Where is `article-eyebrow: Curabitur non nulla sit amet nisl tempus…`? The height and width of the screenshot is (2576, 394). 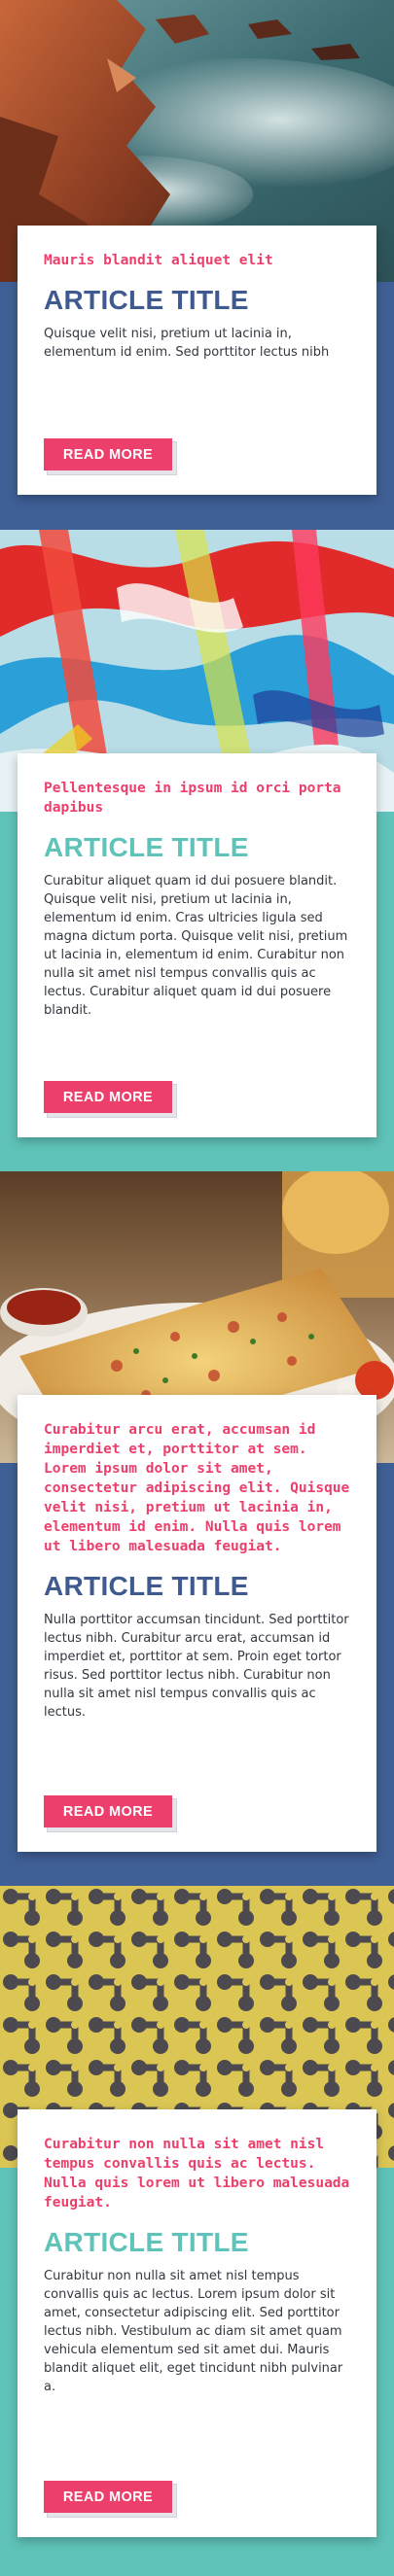 article-eyebrow: Curabitur non nulla sit amet nisl tempus… is located at coordinates (197, 2173).